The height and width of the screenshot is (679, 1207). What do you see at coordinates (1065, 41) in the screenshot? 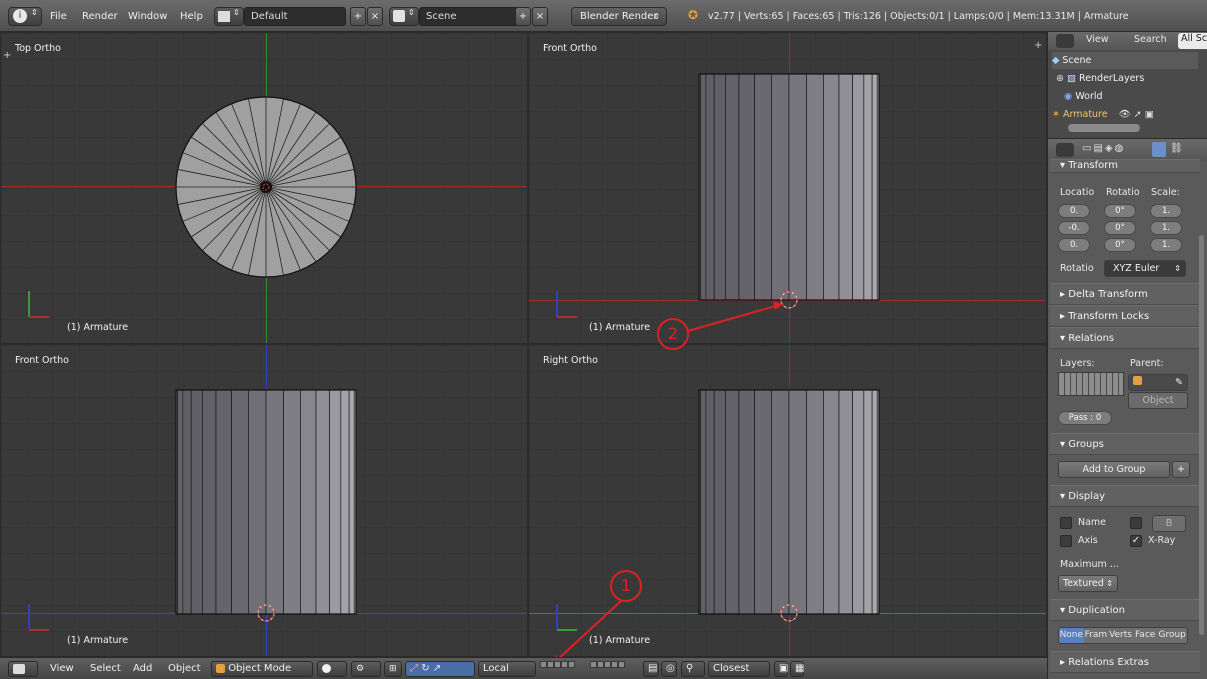
I see `outliner-editor-icon` at bounding box center [1065, 41].